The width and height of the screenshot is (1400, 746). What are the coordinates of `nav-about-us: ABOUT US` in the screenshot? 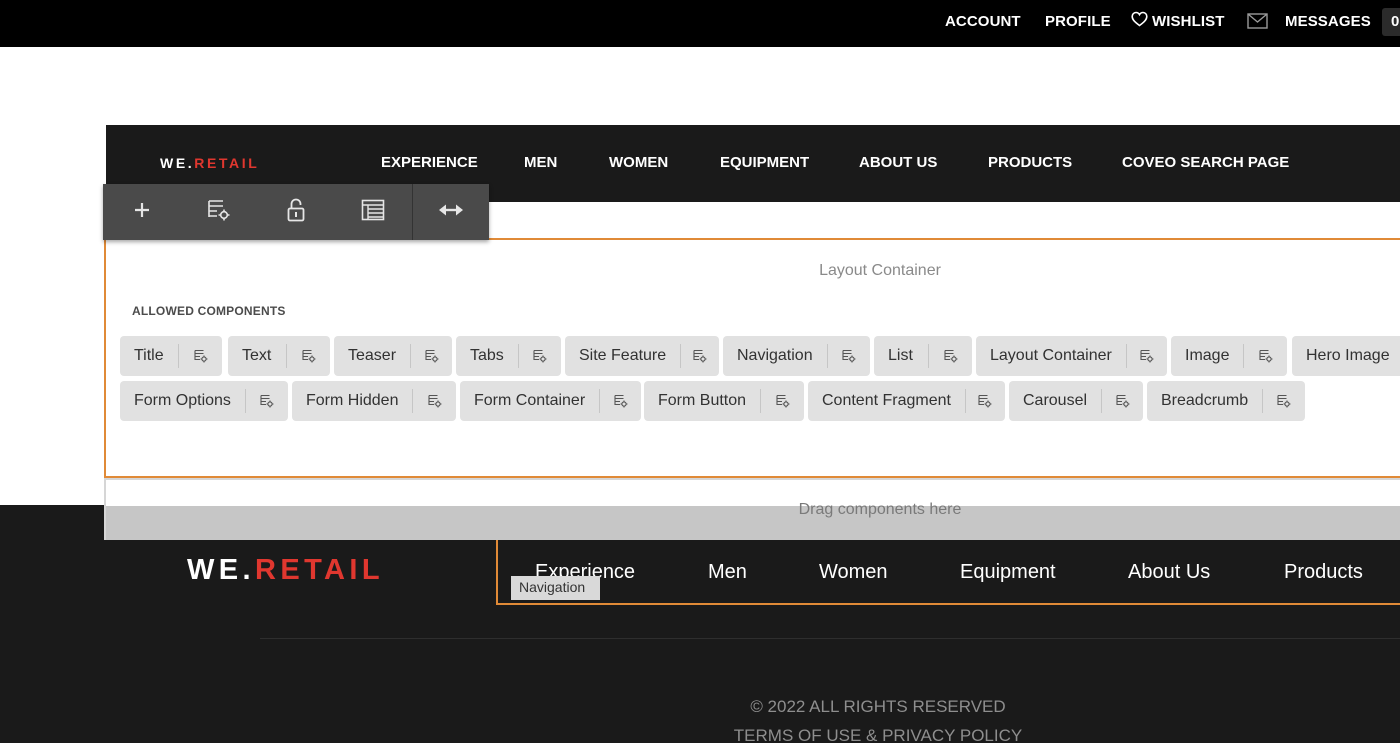 It's located at (898, 162).